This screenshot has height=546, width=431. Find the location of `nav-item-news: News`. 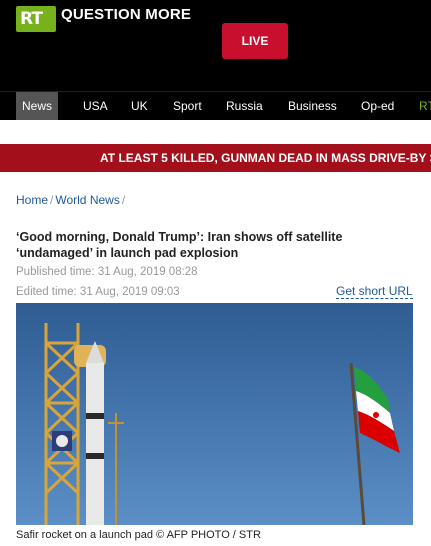

nav-item-news: News is located at coordinates (37, 106).